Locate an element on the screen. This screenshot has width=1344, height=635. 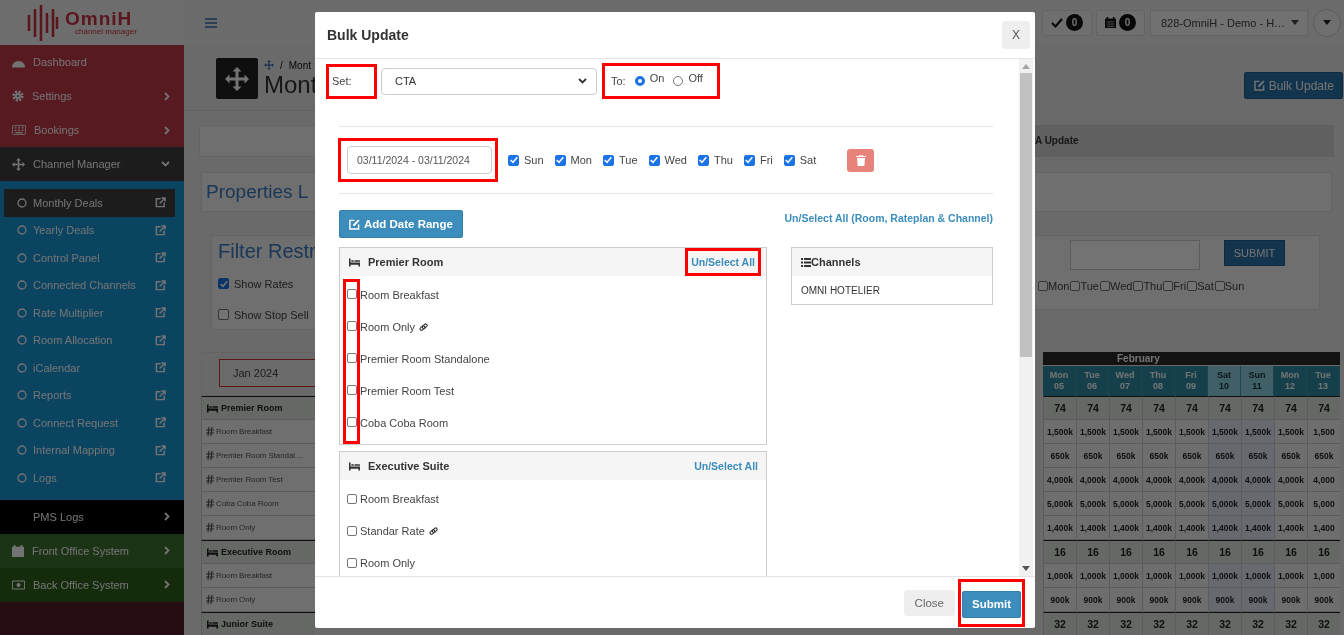
brand-name: OmniH is located at coordinates (99, 18).